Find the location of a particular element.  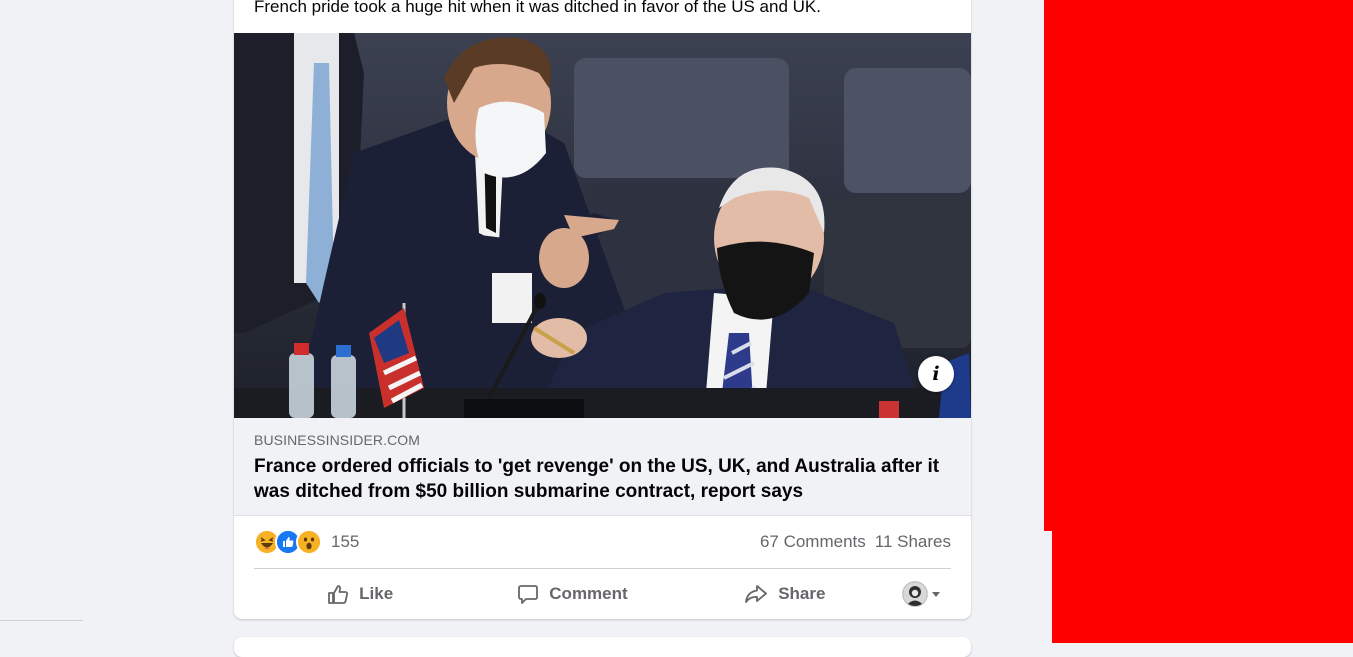

post-actions: Like Comment Share is located at coordinates (602, 594).